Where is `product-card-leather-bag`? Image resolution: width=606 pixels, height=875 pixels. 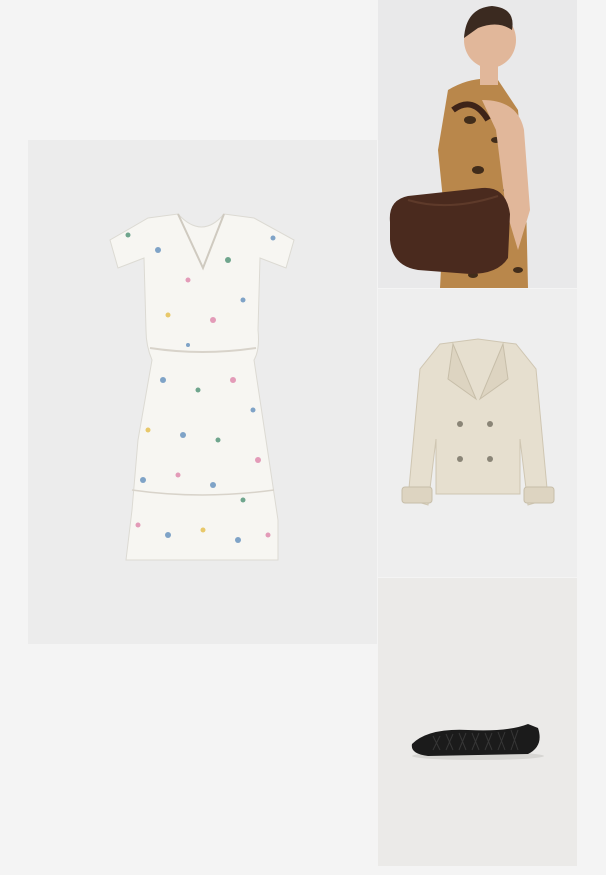
product-card-leather-bag is located at coordinates (477, 144).